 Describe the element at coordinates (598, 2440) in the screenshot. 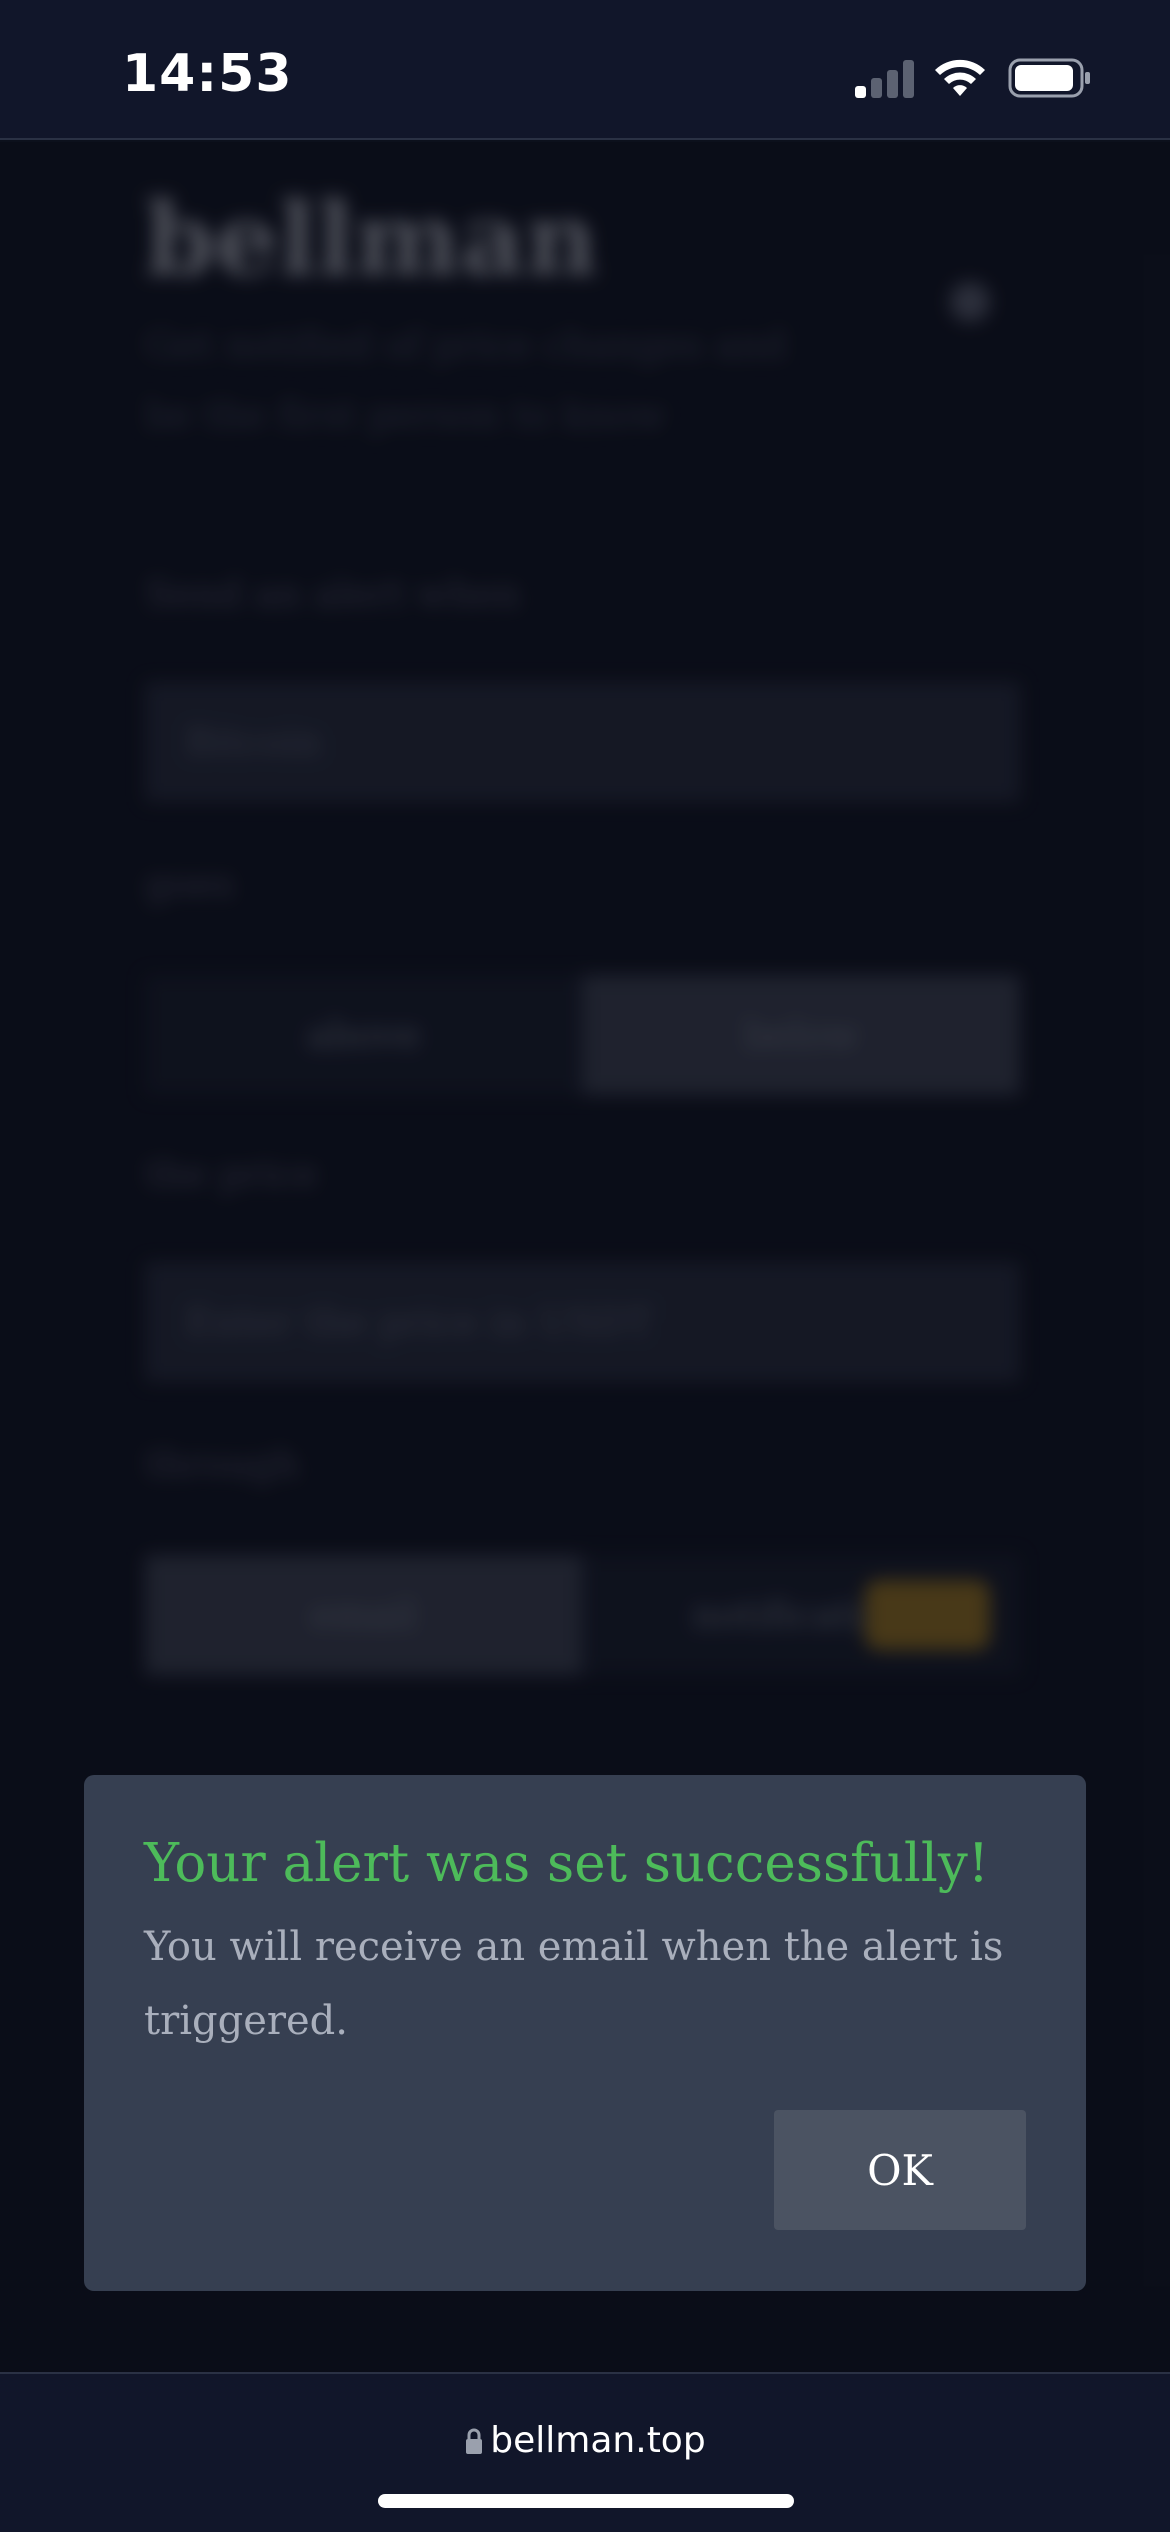

I see `url-text: bellman.top` at that location.